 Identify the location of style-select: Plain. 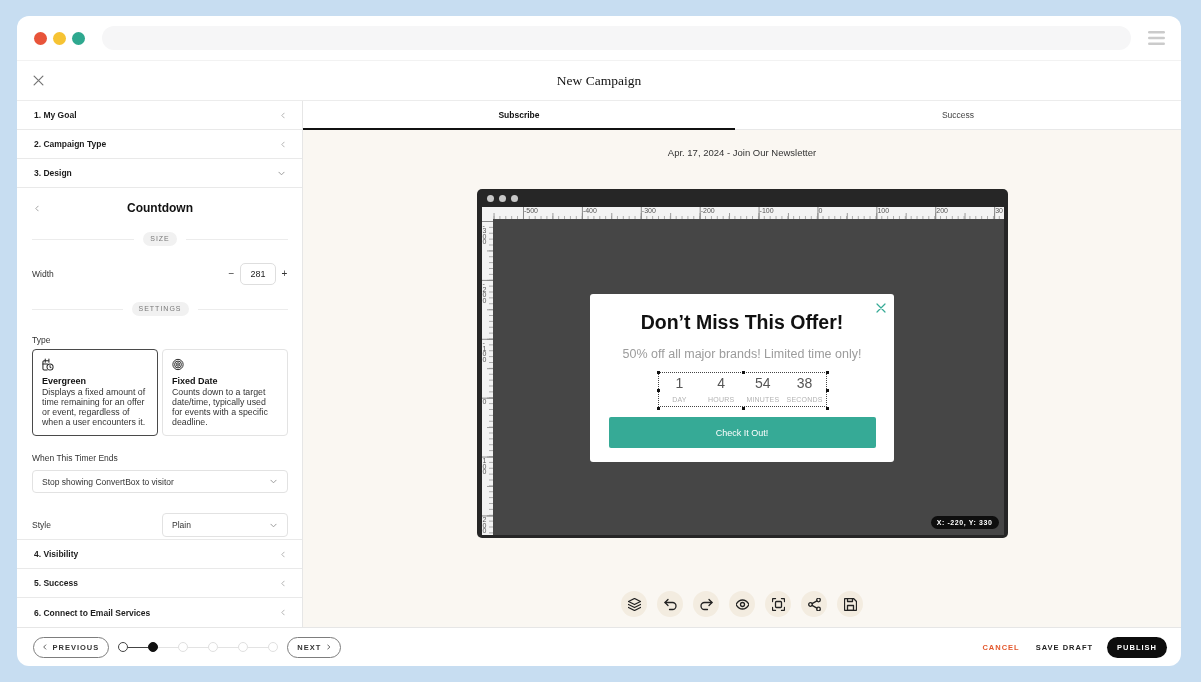
(225, 525).